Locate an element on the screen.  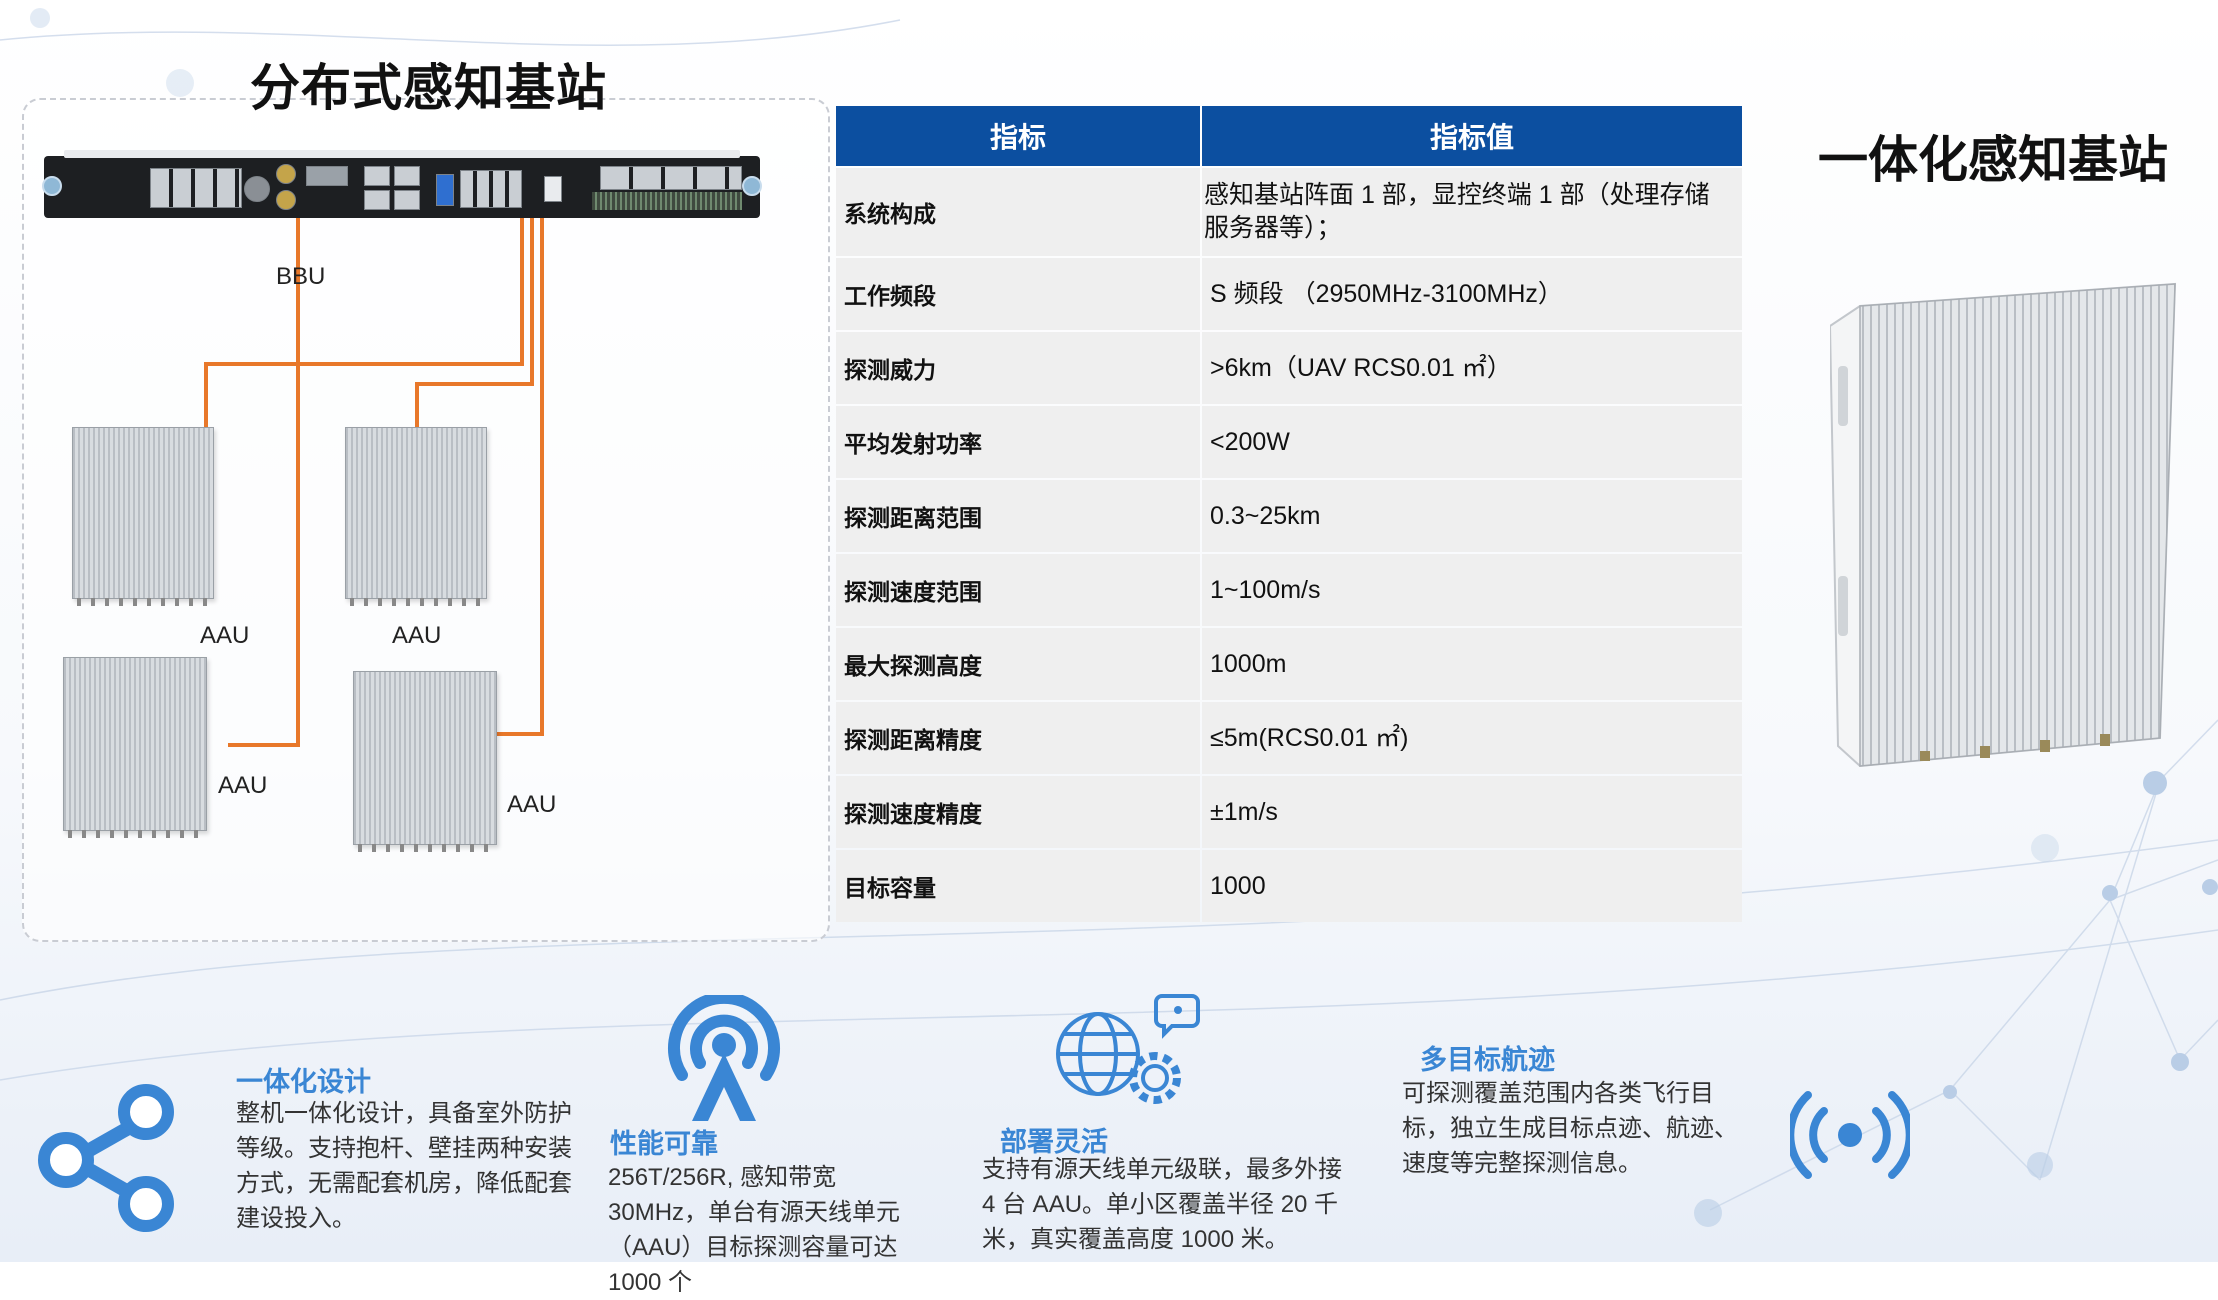
spec-value: 感知基站阵面 1 部，显控终端 1 部（处理存储服务器等）； is located at coordinates (1472, 212).